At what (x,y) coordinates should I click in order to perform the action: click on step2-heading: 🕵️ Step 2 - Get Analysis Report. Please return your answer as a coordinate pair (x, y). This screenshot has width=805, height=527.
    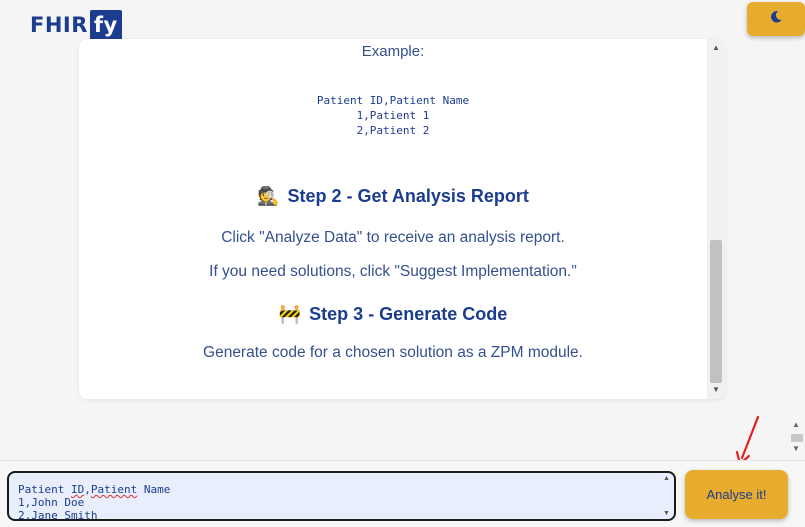
    Looking at the image, I should click on (393, 196).